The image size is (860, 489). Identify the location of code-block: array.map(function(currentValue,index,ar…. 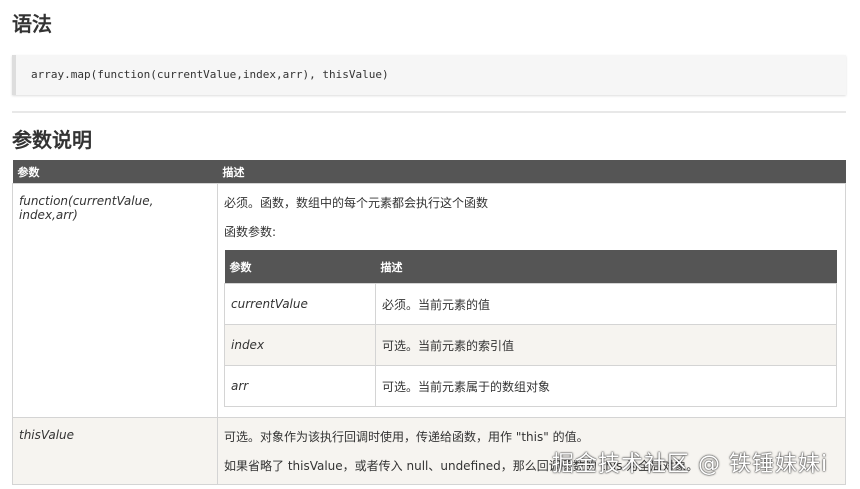
(429, 75).